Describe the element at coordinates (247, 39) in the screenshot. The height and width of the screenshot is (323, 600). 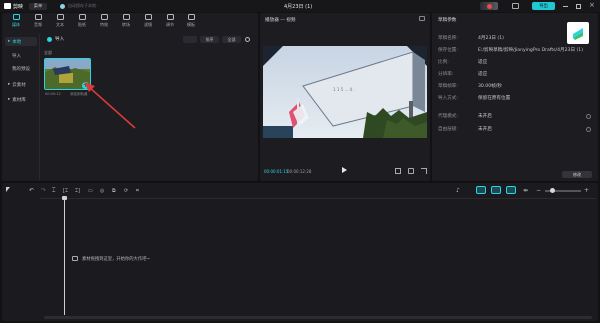
I see `search-icon` at that location.